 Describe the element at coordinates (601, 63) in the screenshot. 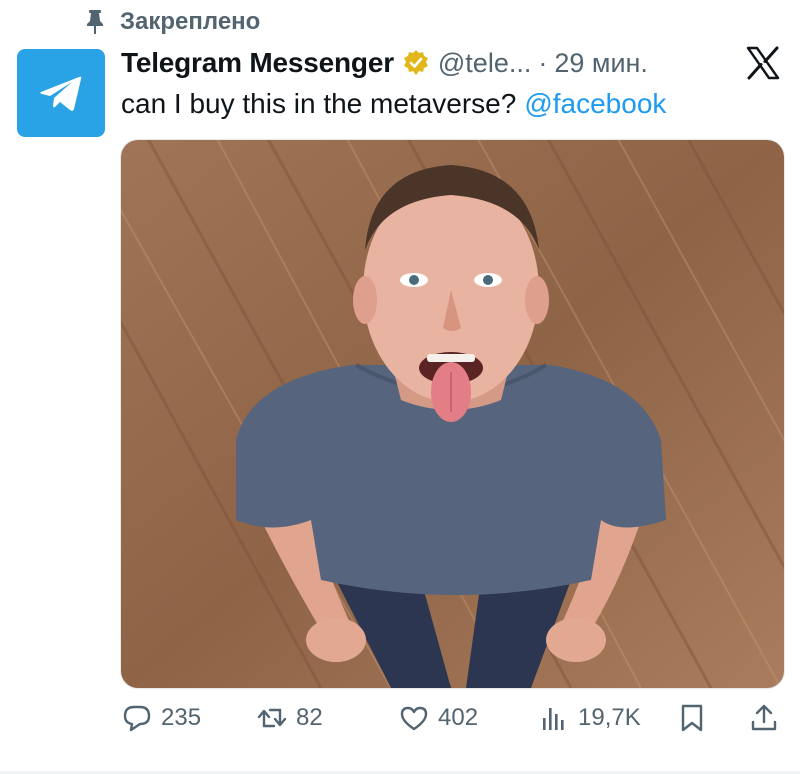

I see `timestamp: 29 мин.` at that location.